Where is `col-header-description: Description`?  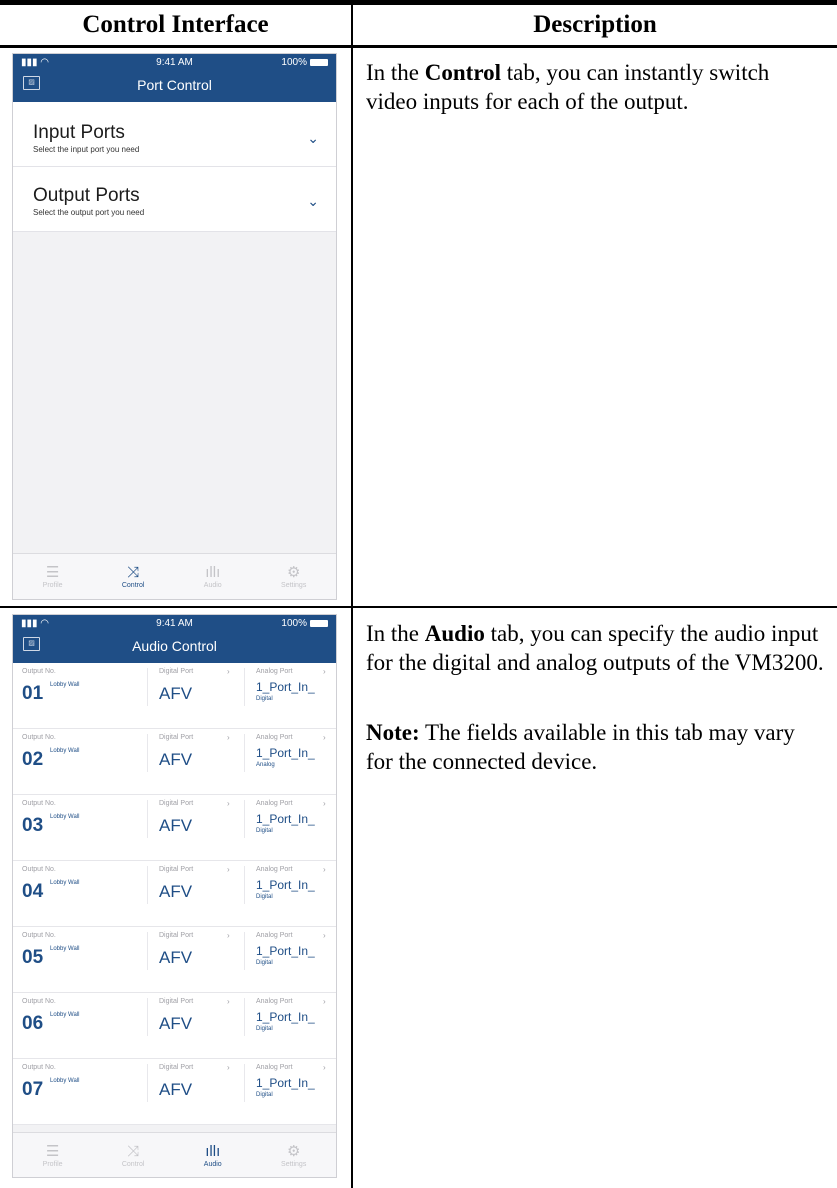
col-header-description: Description is located at coordinates (595, 24).